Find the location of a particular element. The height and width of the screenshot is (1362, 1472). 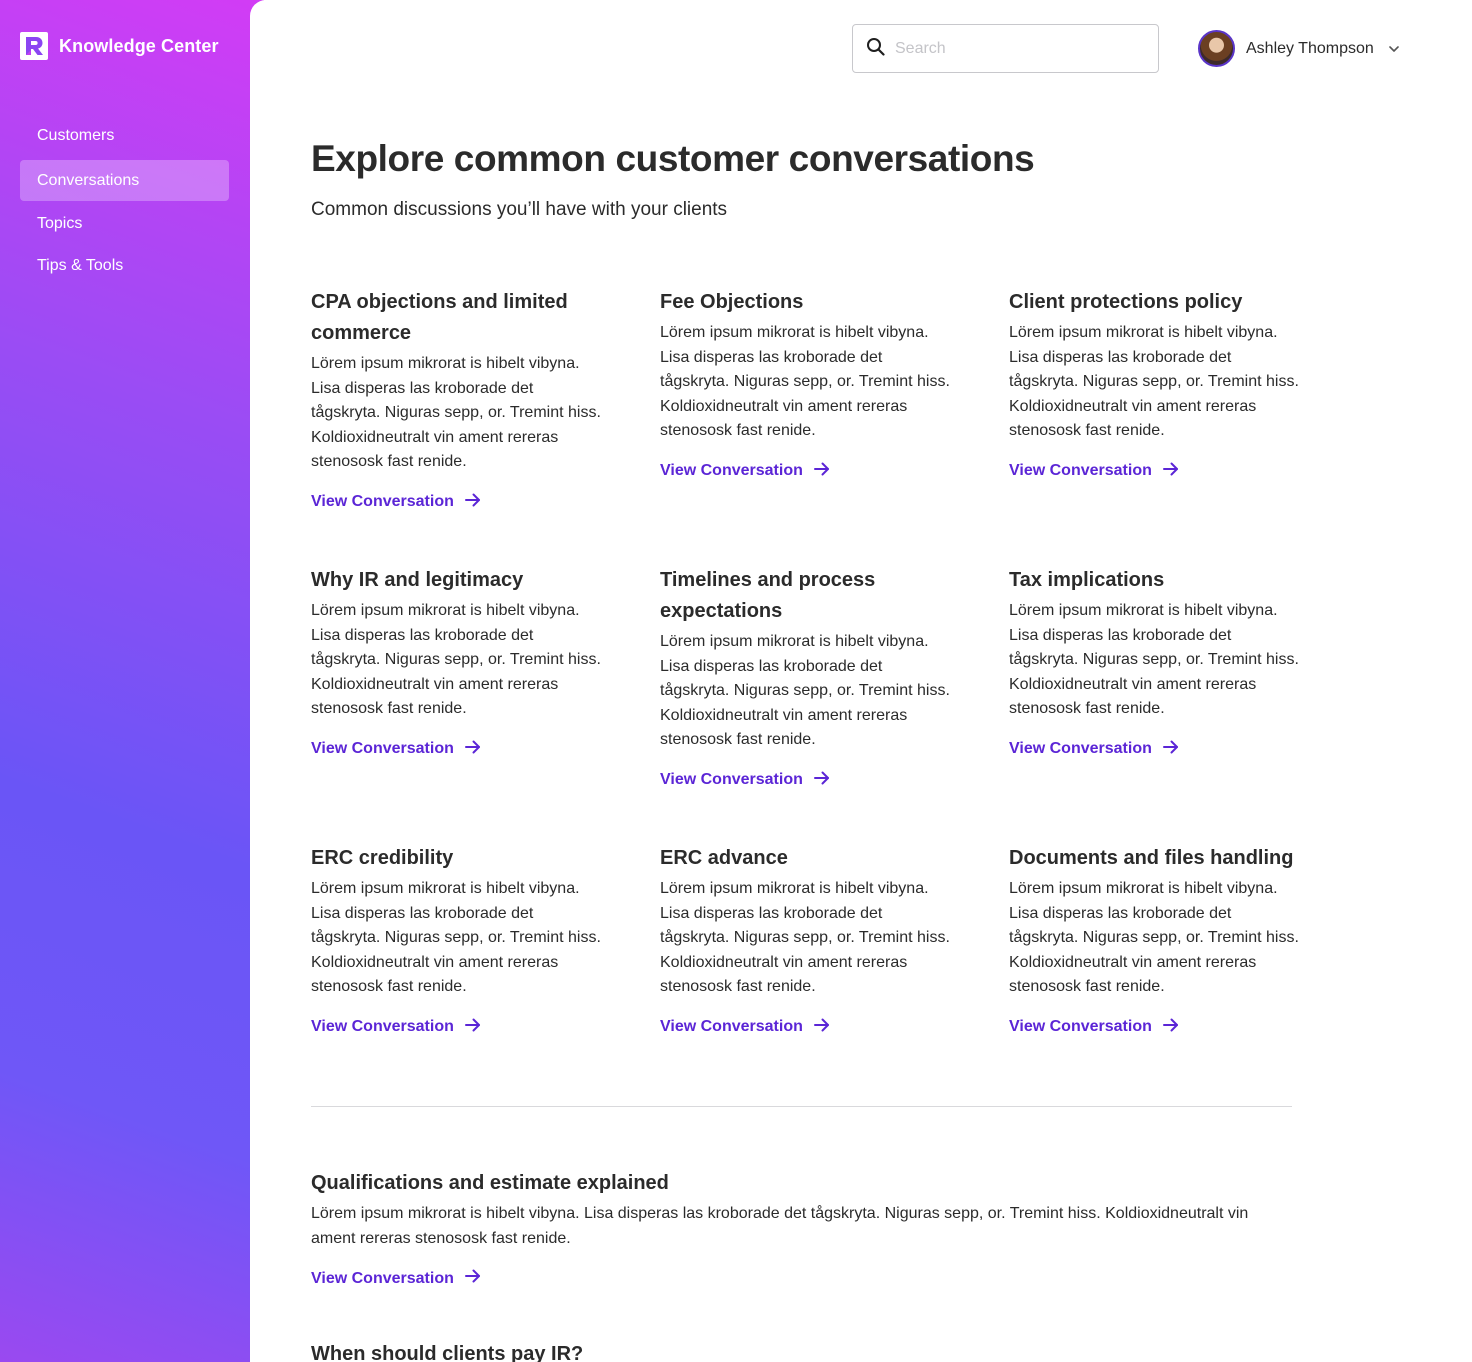

logo-r-icon is located at coordinates (34, 46).